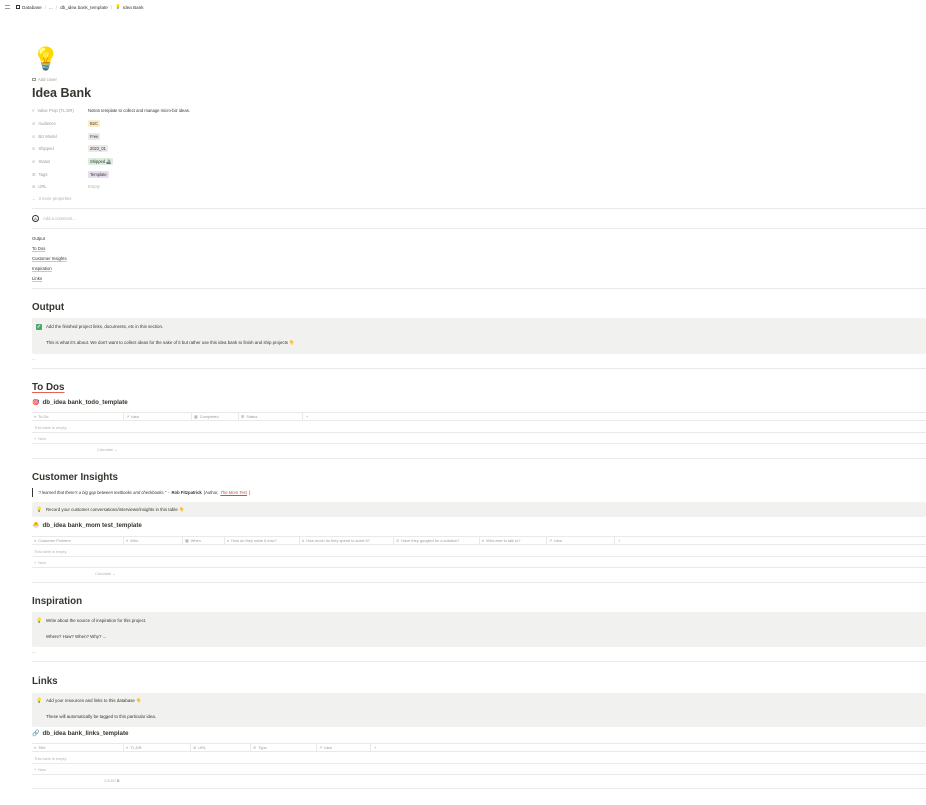  I want to click on column-header: ≡ How do they solve it now?, so click(262, 540).